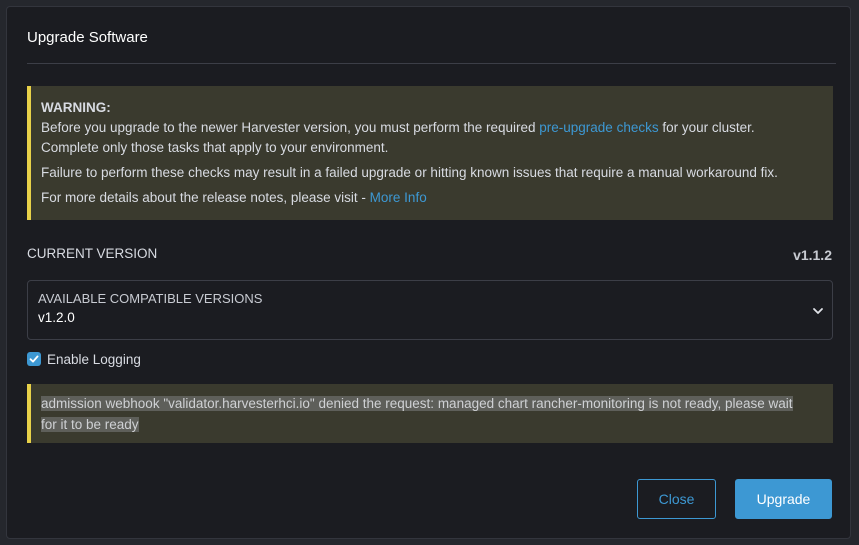 The image size is (859, 545). Describe the element at coordinates (431, 63) in the screenshot. I see `title-divider` at that location.